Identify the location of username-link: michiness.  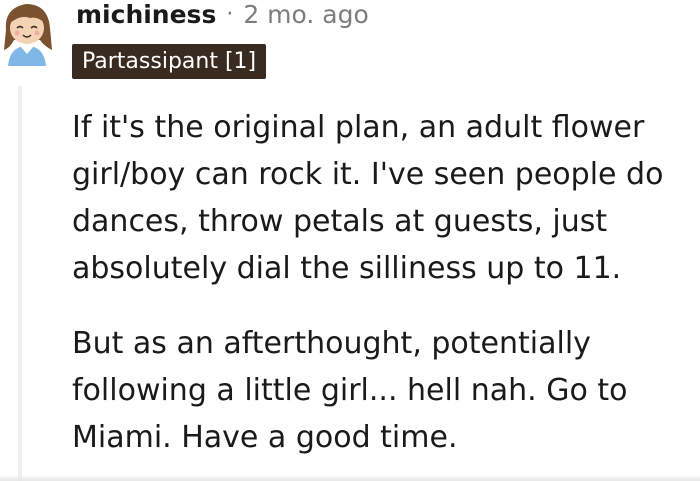
(146, 14).